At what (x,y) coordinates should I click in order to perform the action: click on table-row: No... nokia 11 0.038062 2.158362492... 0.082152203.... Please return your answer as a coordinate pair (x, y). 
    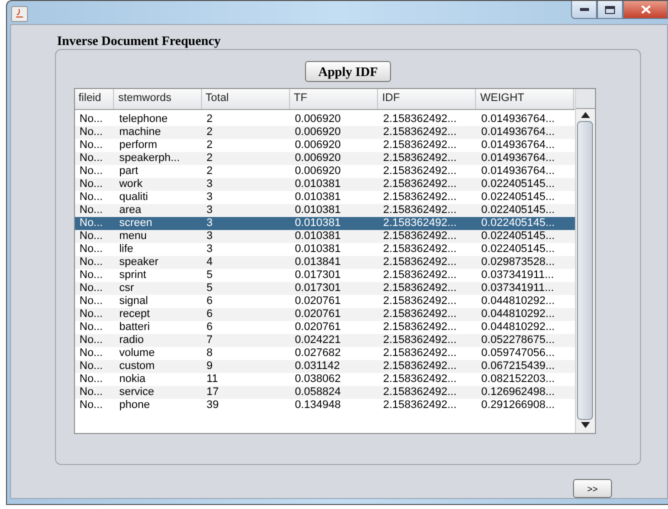
    Looking at the image, I should click on (324, 379).